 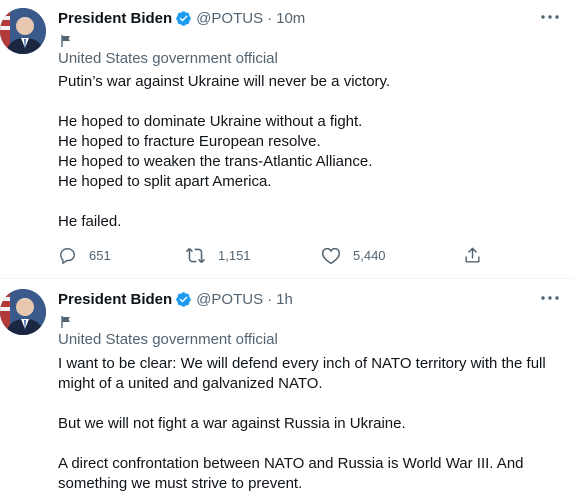 I want to click on tweet-timestamp: 10m, so click(x=290, y=18).